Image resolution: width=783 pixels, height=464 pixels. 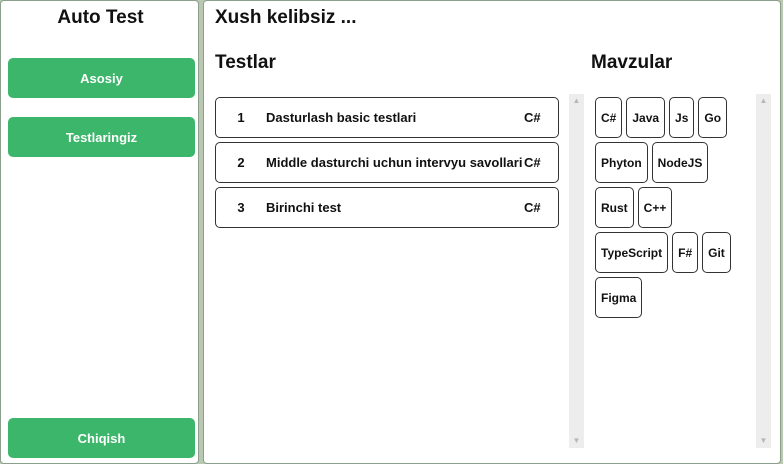 I want to click on tests-scrollbar: ▲ ▼, so click(x=576, y=271).